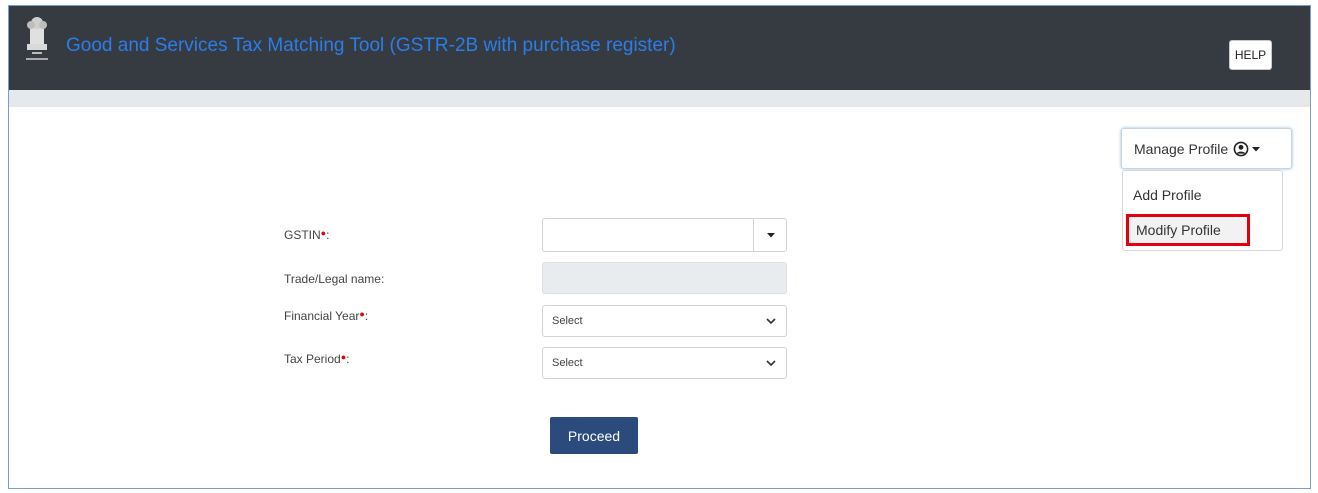 This screenshot has height=493, width=1318. I want to click on financial-year-selected-value: Select, so click(567, 321).